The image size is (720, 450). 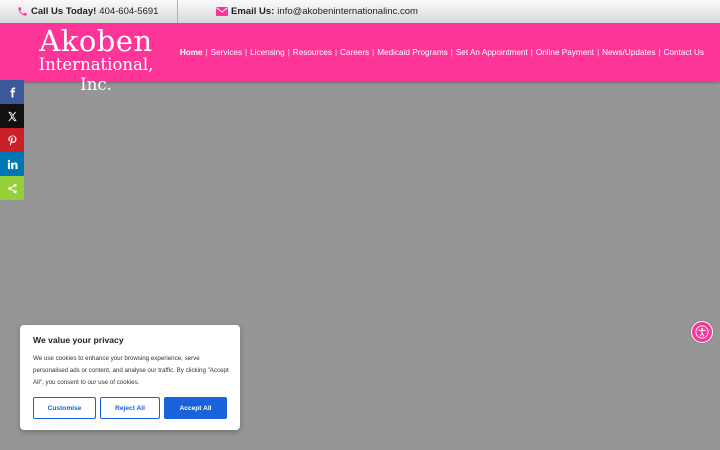 What do you see at coordinates (354, 52) in the screenshot?
I see `nav-item-careers: Careers` at bounding box center [354, 52].